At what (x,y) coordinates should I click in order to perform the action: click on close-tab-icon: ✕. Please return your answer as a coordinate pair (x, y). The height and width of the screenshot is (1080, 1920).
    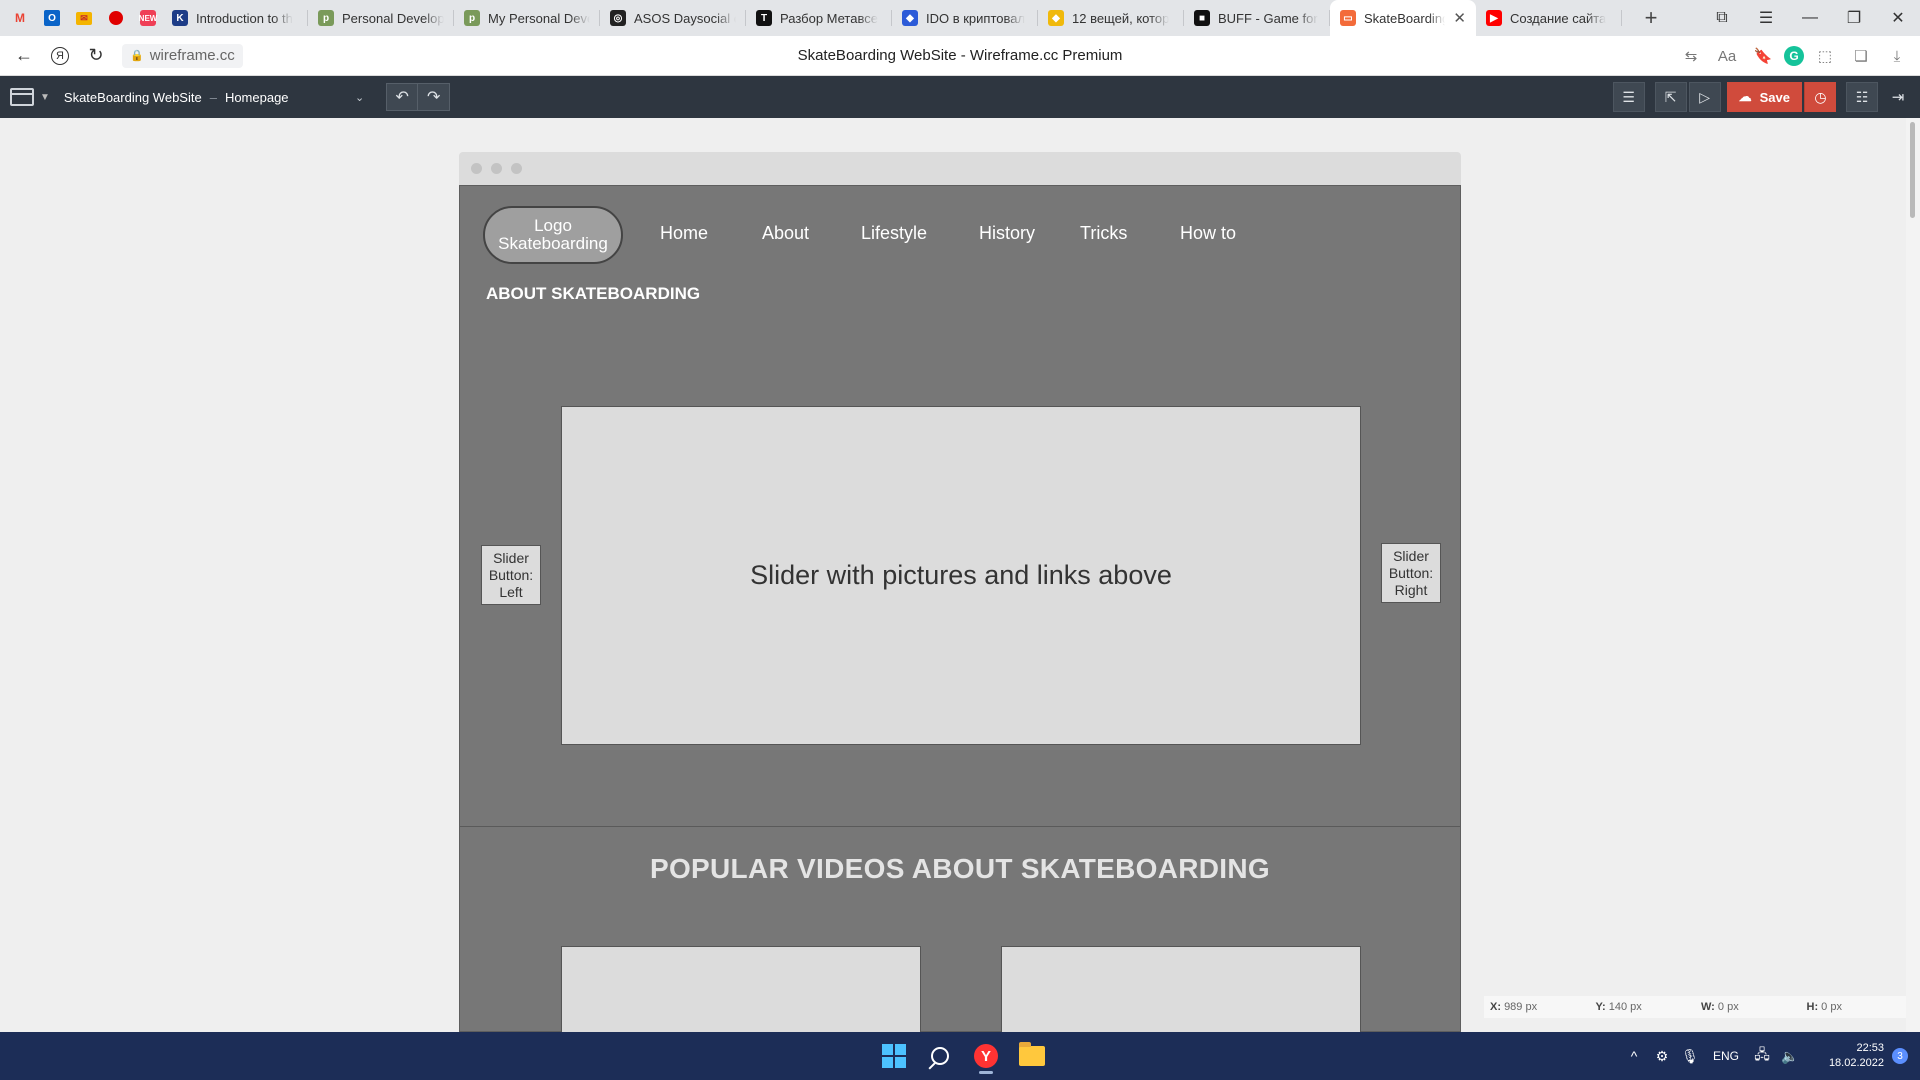
    Looking at the image, I should click on (1459, 18).